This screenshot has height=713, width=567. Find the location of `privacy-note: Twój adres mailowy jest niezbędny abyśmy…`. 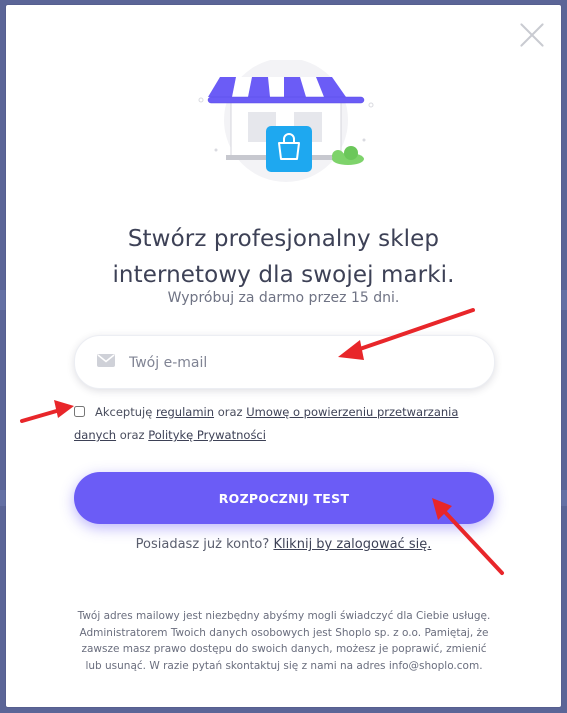

privacy-note: Twój adres mailowy jest niezbędny abyśmy… is located at coordinates (284, 641).